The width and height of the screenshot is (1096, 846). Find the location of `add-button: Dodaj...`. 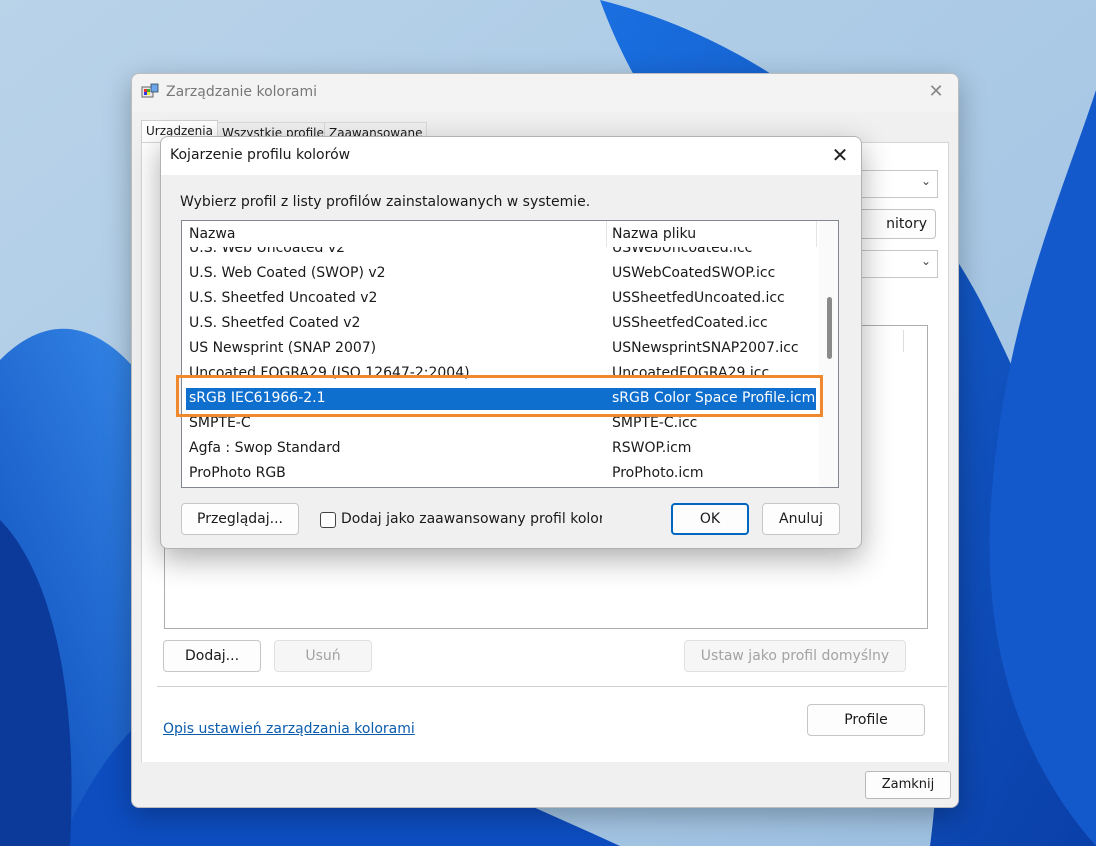

add-button: Dodaj... is located at coordinates (212, 656).